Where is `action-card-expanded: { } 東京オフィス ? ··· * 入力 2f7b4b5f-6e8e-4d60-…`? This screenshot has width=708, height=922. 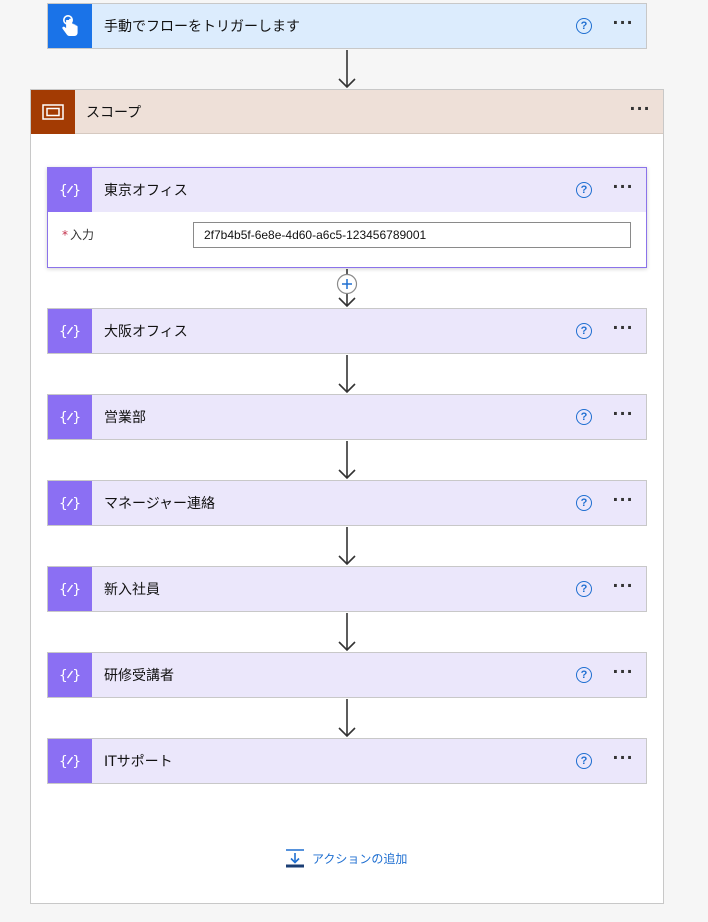
action-card-expanded: { } 東京オフィス ? ··· * 入力 2f7b4b5f-6e8e-4d60-… is located at coordinates (347, 217).